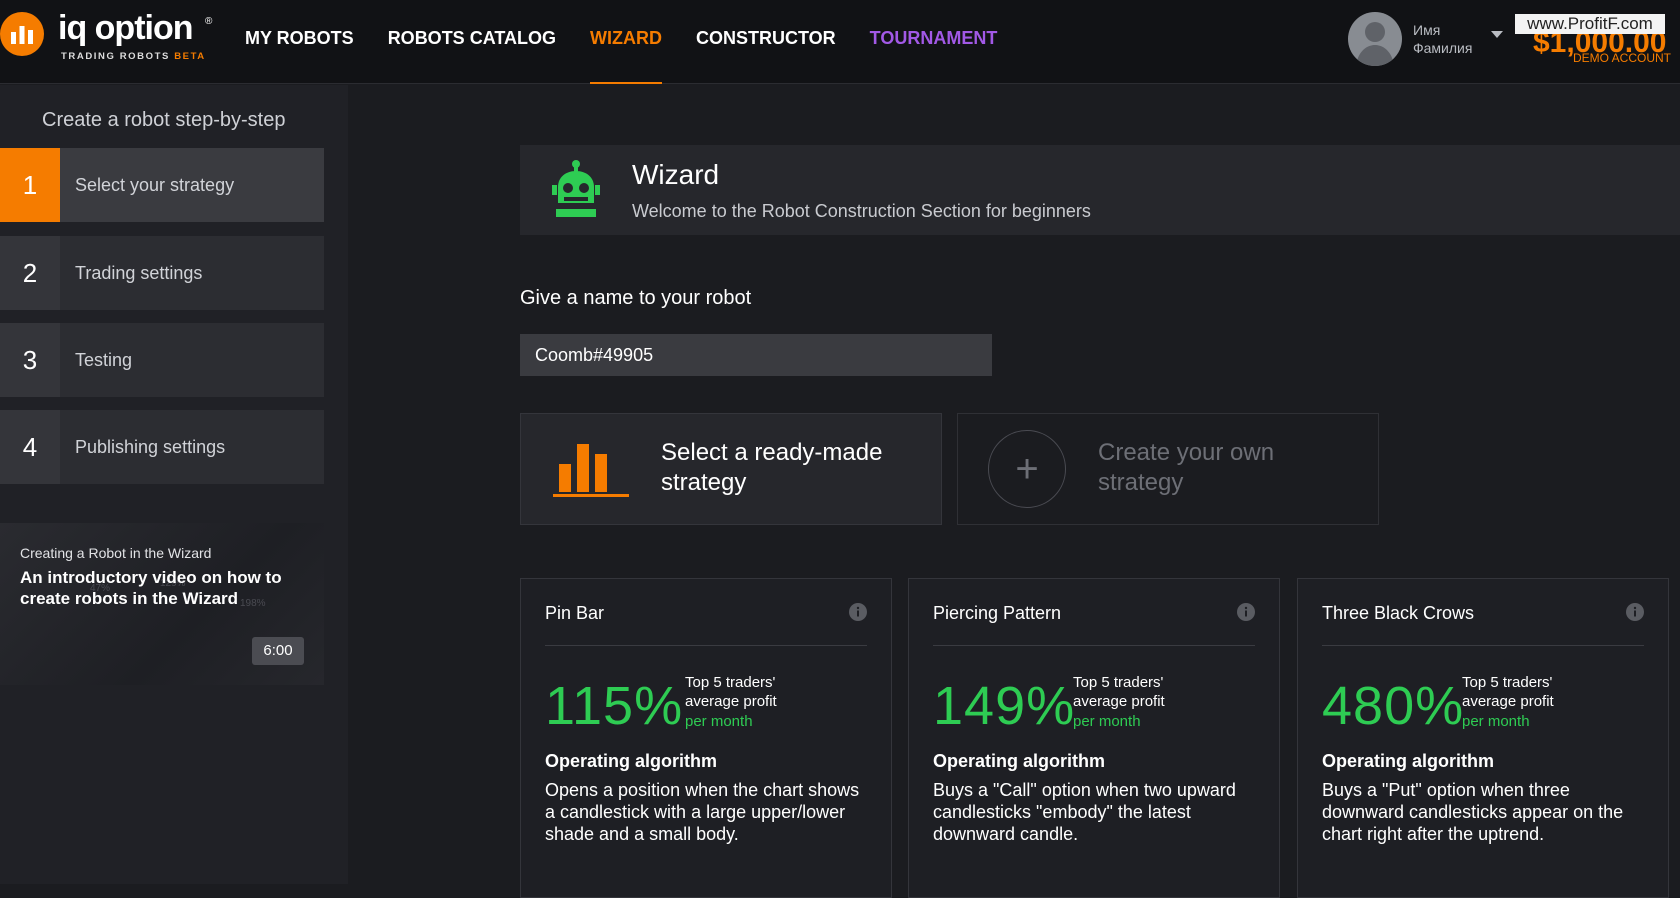 The width and height of the screenshot is (1680, 898). Describe the element at coordinates (1393, 706) in the screenshot. I see `profit-percent: 480%` at that location.